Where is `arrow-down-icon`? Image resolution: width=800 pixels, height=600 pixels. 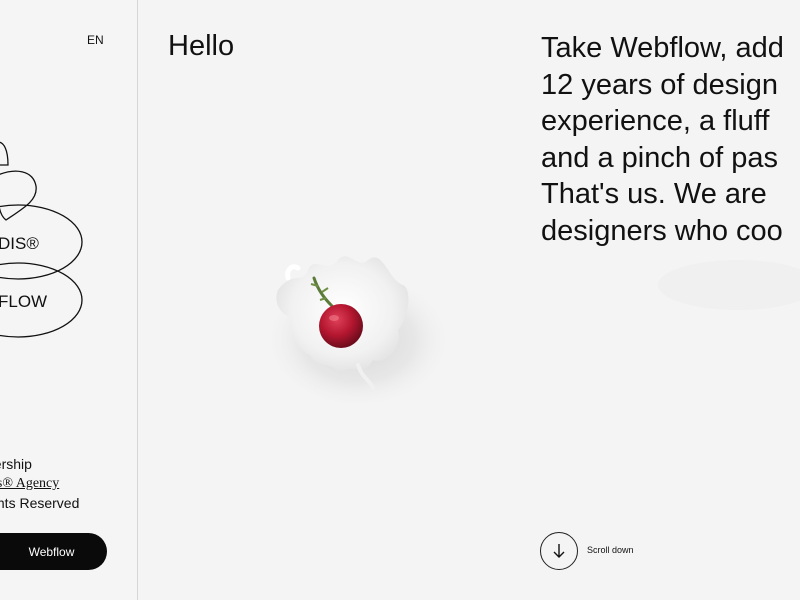 arrow-down-icon is located at coordinates (559, 551).